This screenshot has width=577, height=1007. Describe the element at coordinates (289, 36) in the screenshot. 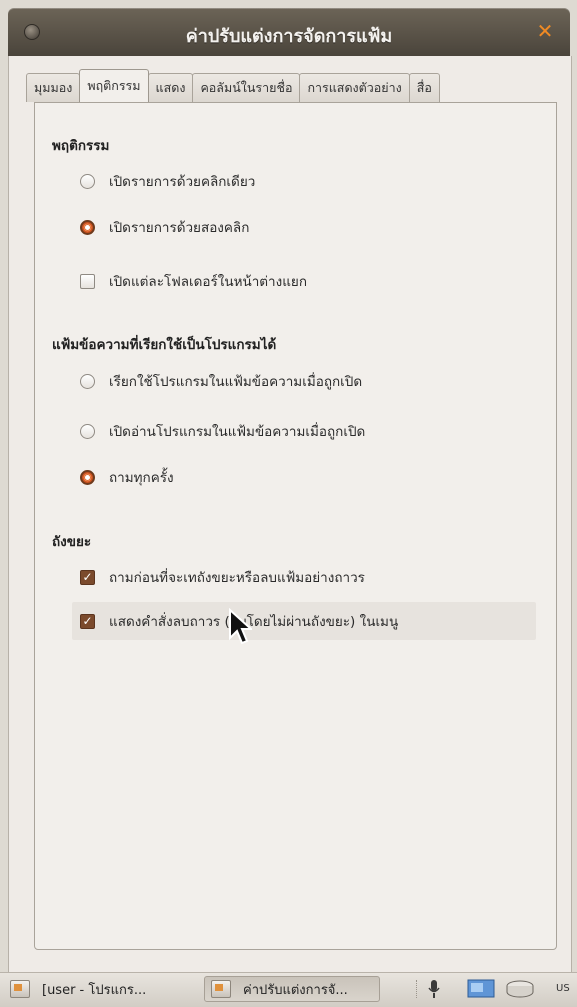

I see `window-title: ค่าปรับแต่งการจัดการแฟ้ม` at that location.